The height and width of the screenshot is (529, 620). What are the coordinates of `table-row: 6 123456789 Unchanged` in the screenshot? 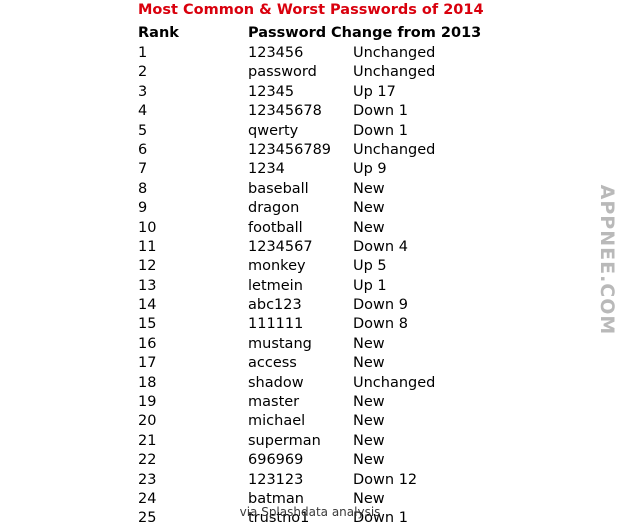 It's located at (323, 150).